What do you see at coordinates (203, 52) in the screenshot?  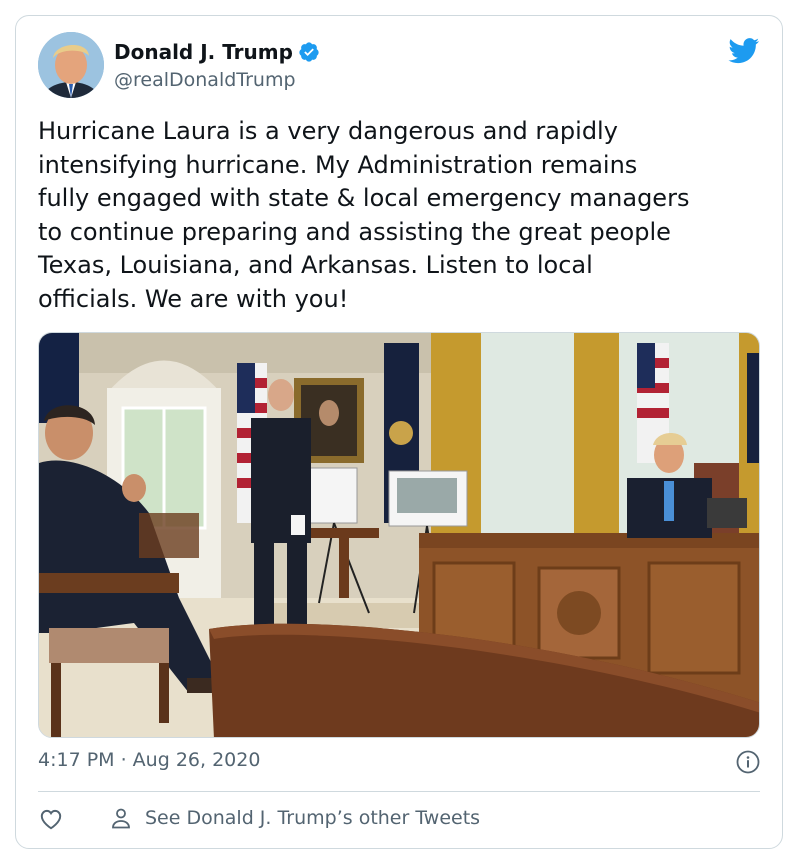 I see `display-name: Donald J. Trump` at bounding box center [203, 52].